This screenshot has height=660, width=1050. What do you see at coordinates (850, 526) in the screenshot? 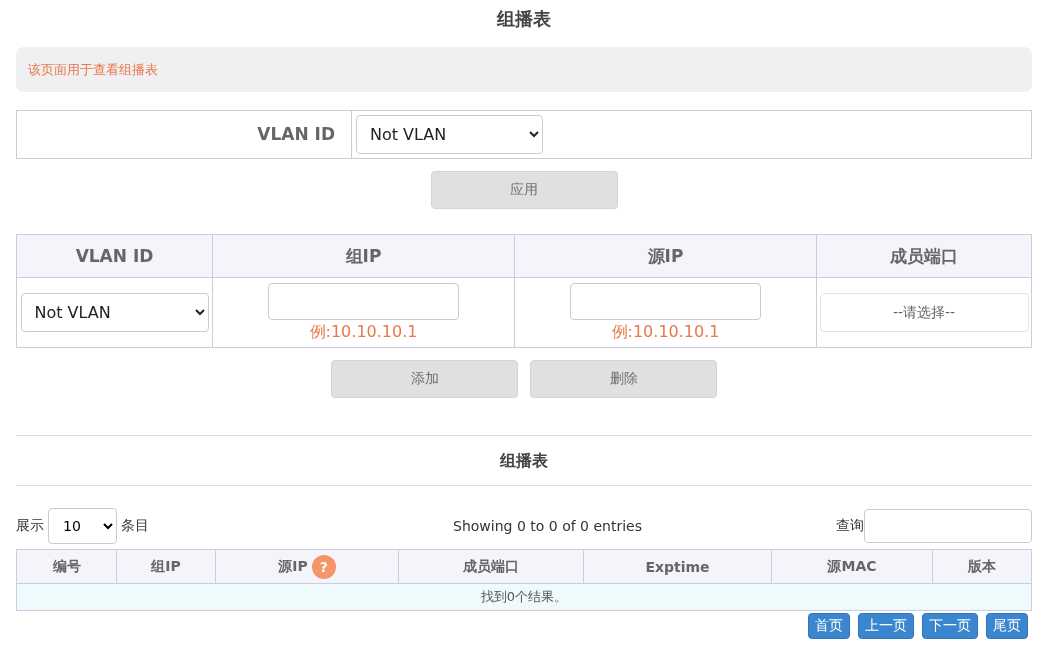
I see `search-label: 查询` at bounding box center [850, 526].